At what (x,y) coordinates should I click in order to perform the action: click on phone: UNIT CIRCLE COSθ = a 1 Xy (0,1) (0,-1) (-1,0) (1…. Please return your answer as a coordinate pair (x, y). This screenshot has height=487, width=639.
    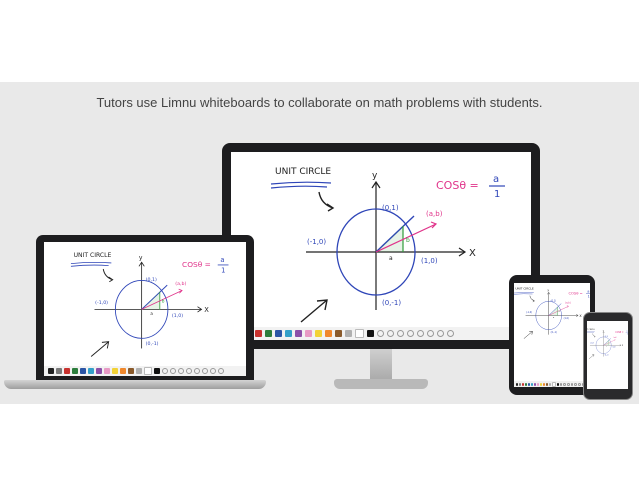
    Looking at the image, I should click on (608, 356).